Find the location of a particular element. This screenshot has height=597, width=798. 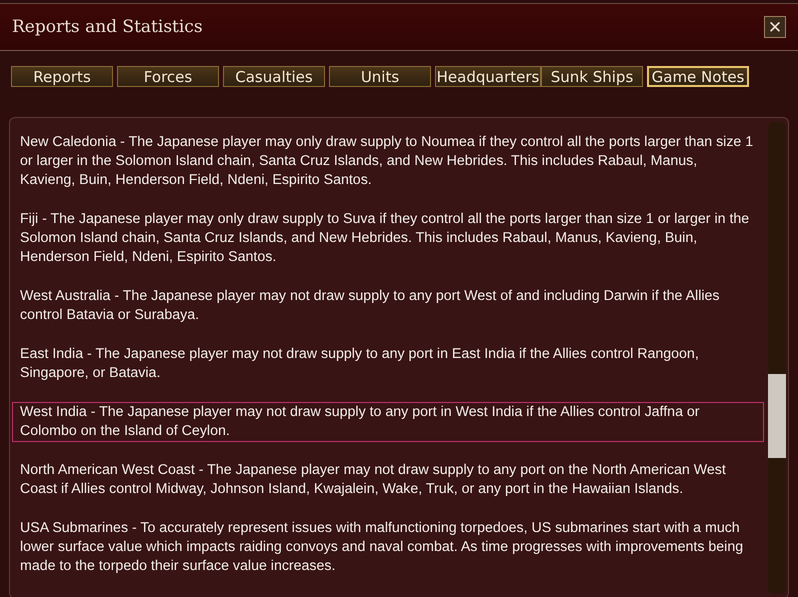

note-paragraph: West Australia - The Japanese player may not draw supply to any port West of and including Darwin if the Allies control Batavia or Surabaya. is located at coordinates (388, 306).